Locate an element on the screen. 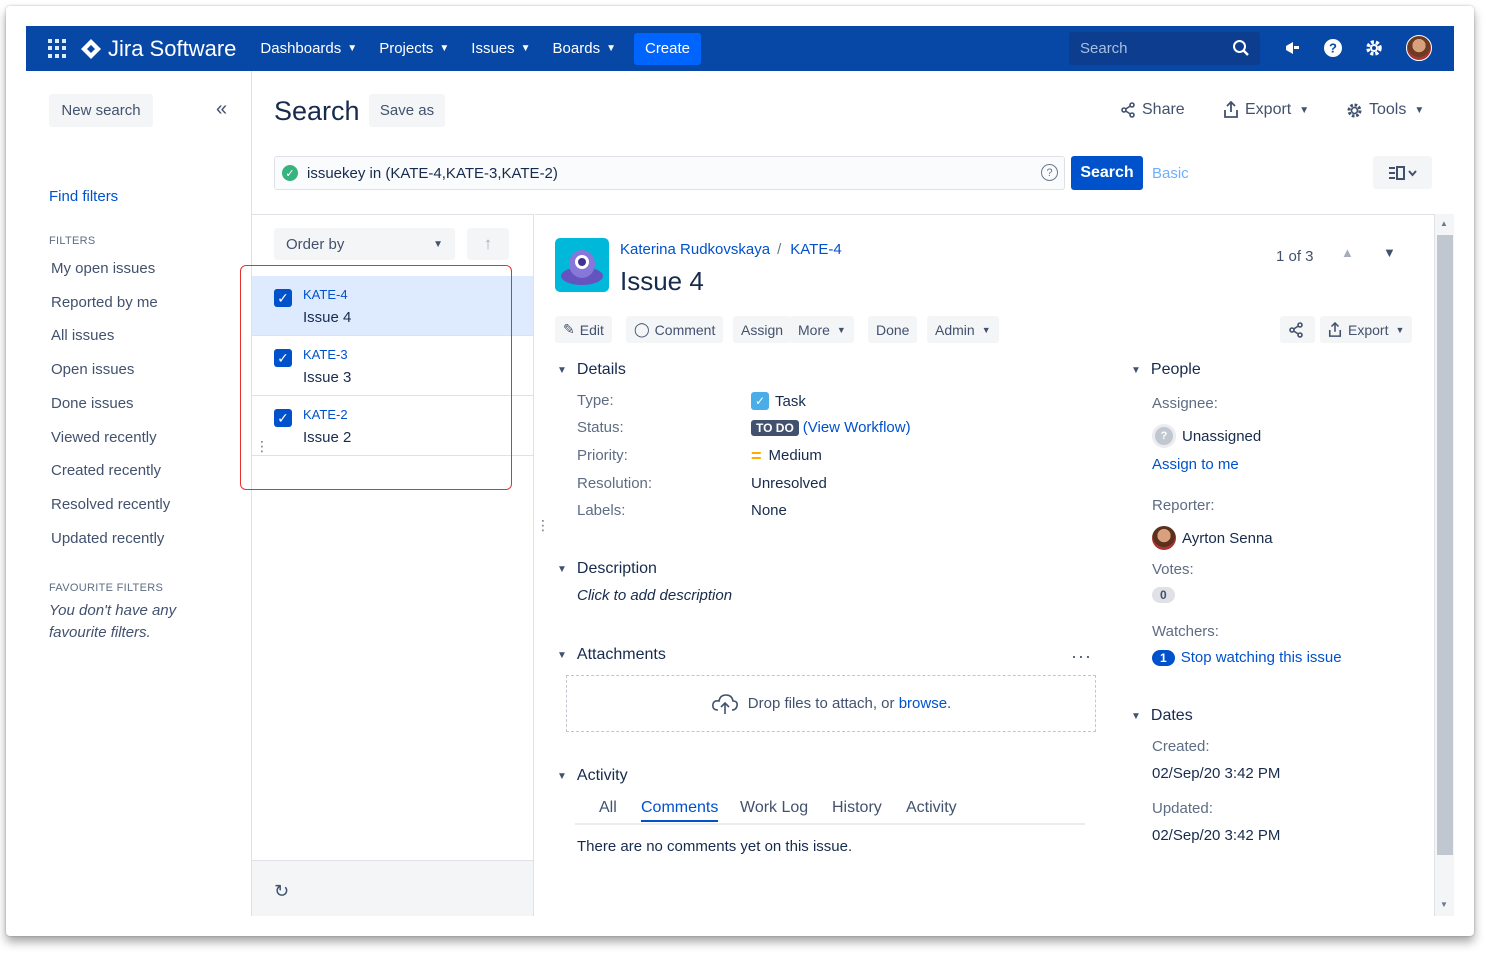 Image resolution: width=1488 pixels, height=965 pixels. people-section-toggle: ▼ People is located at coordinates (1166, 370).